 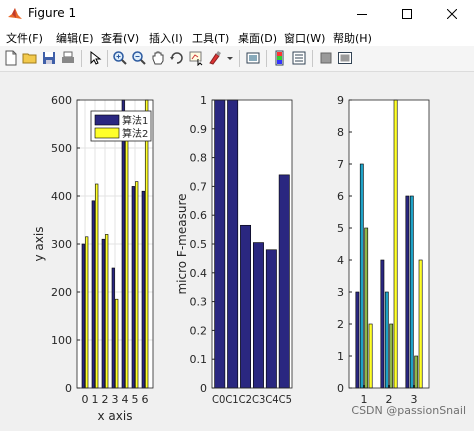 I want to click on zoom-in-icon, so click(x=120, y=58).